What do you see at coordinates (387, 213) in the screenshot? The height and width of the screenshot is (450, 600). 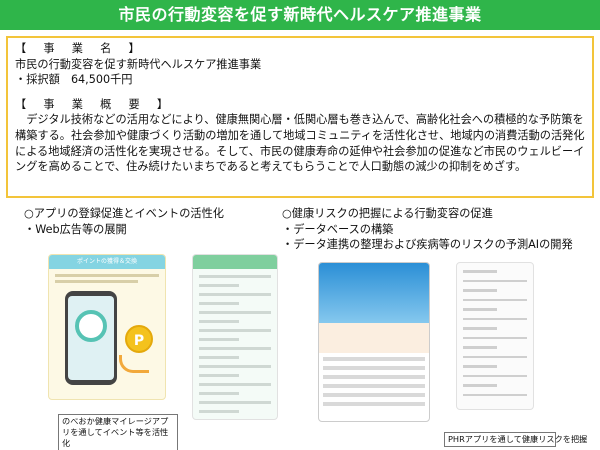 I see `health-risk-heading: ○健康リスクの把握による行動変容の促進` at bounding box center [387, 213].